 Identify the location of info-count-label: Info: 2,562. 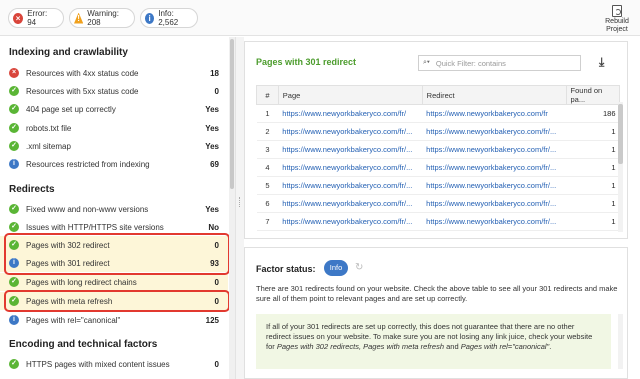
(168, 18).